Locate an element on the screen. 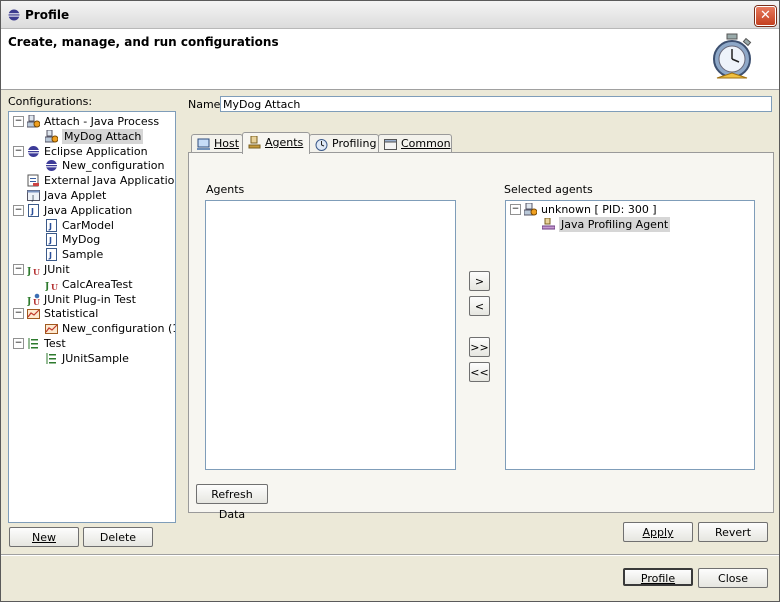 This screenshot has height=602, width=780. tab-host: Host is located at coordinates (217, 143).